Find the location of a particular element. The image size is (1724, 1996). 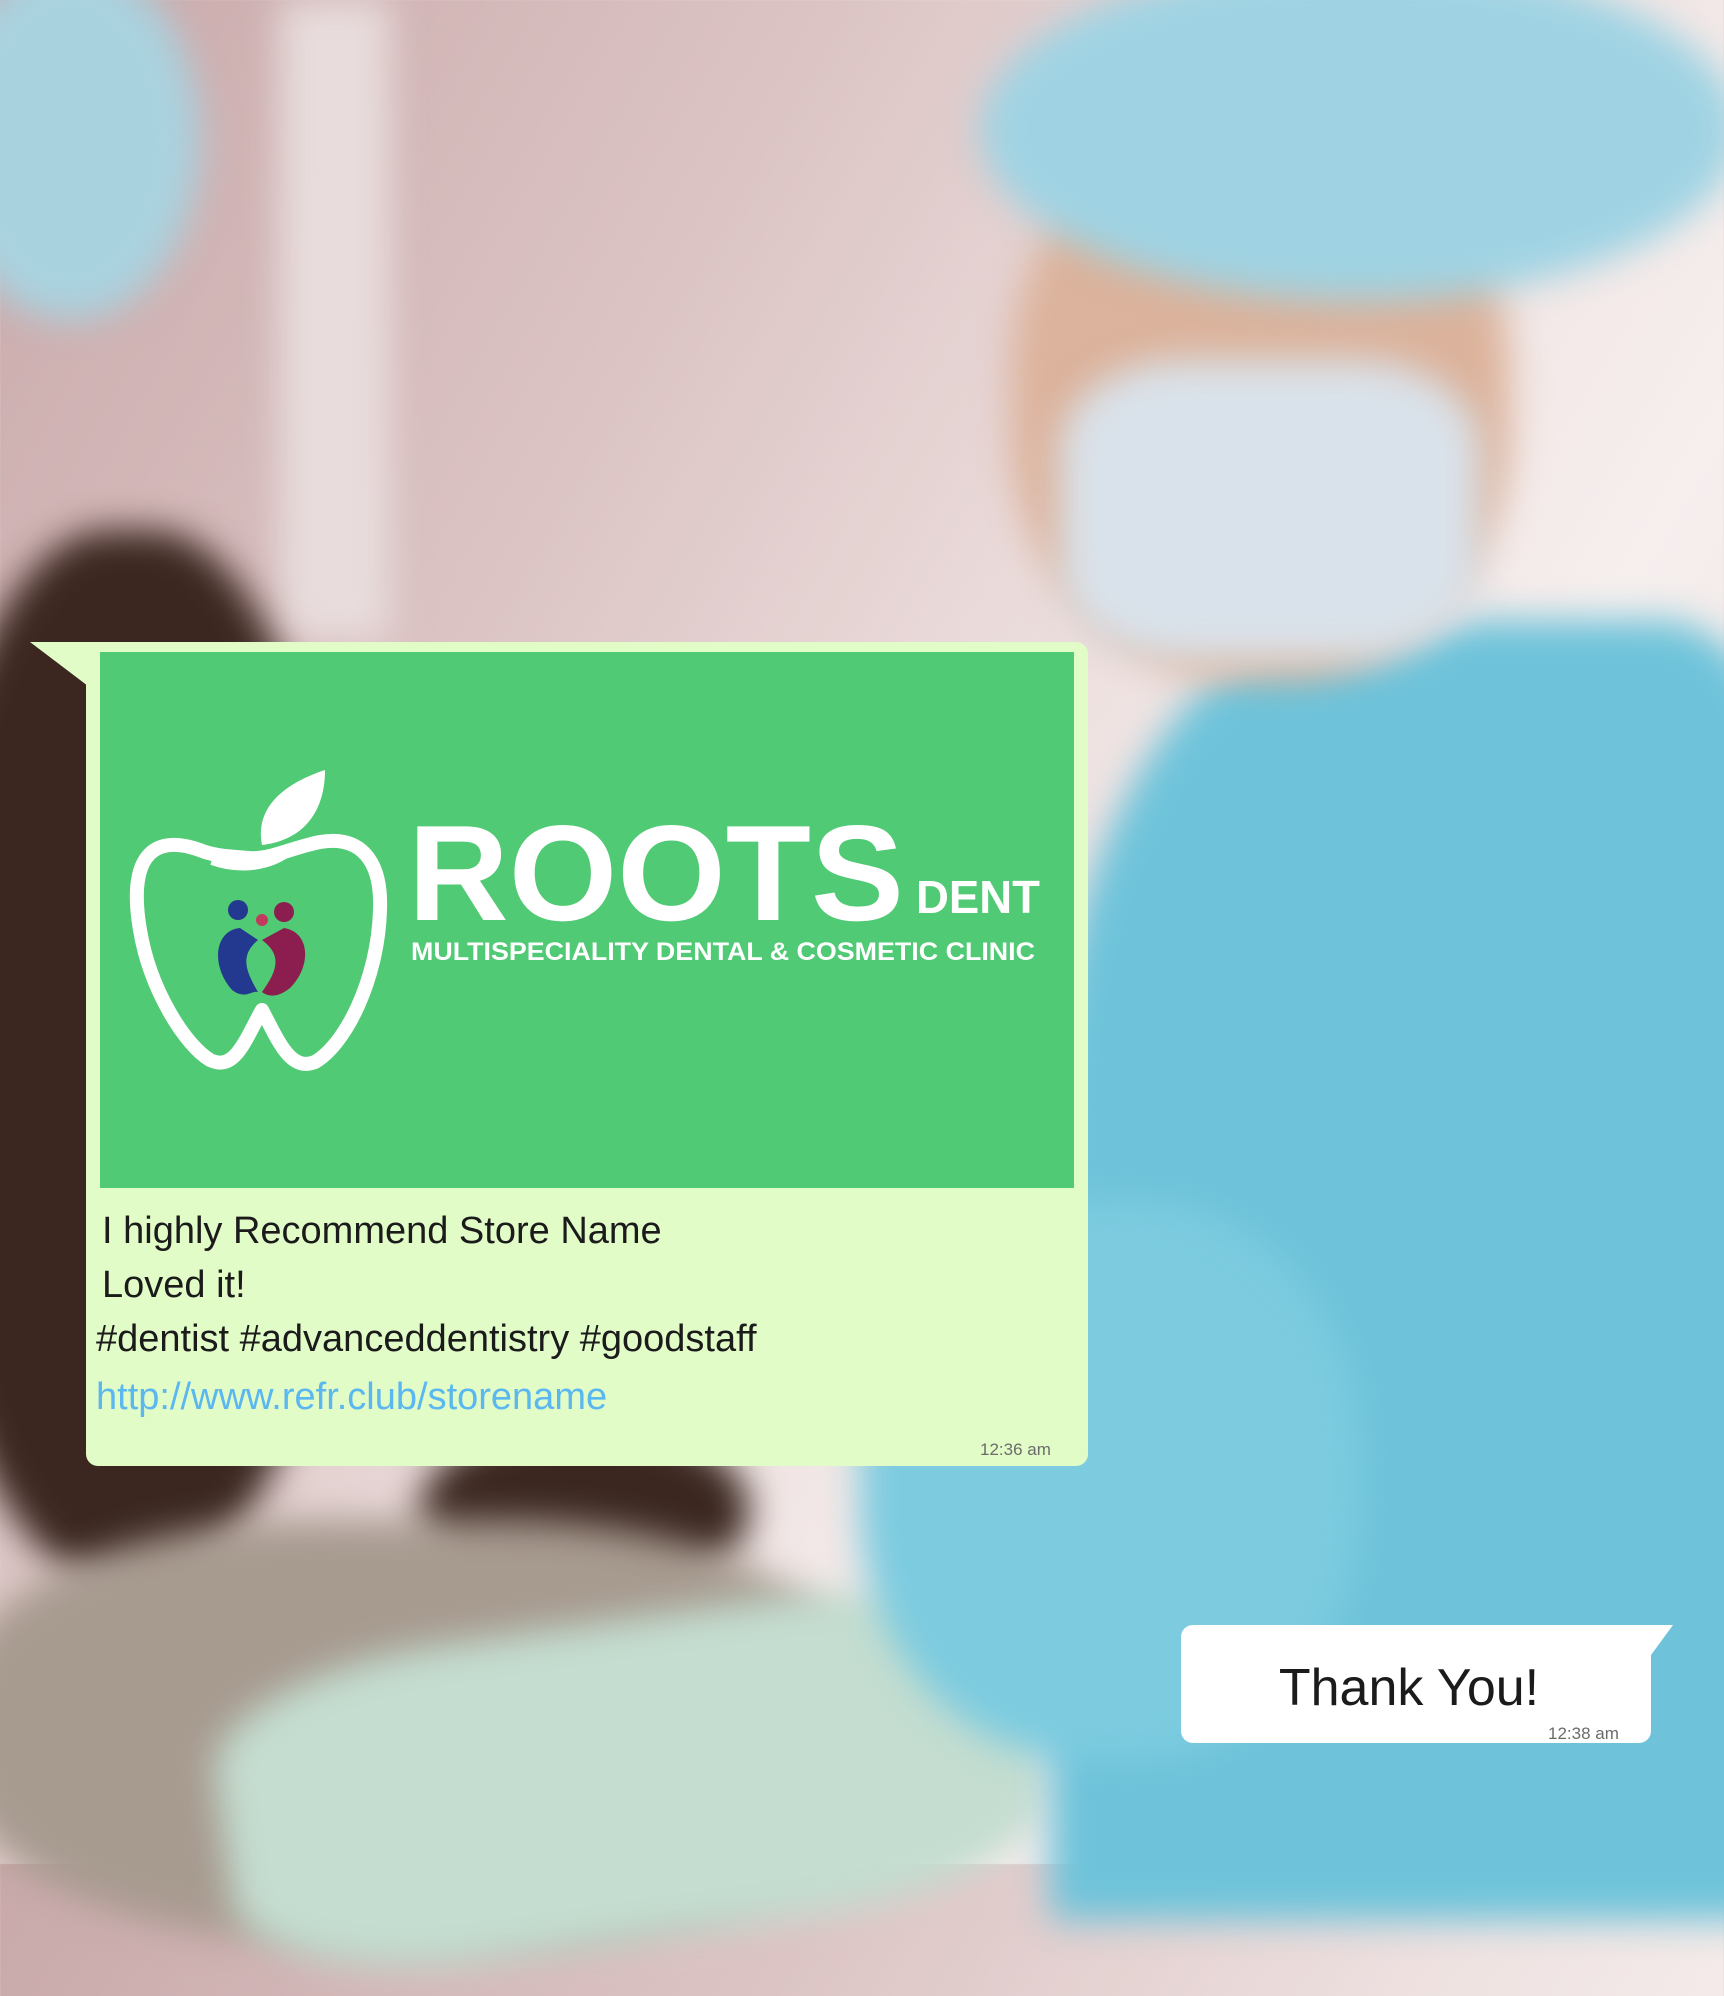

outgoing-message-text: Thank You! is located at coordinates (1409, 1688).